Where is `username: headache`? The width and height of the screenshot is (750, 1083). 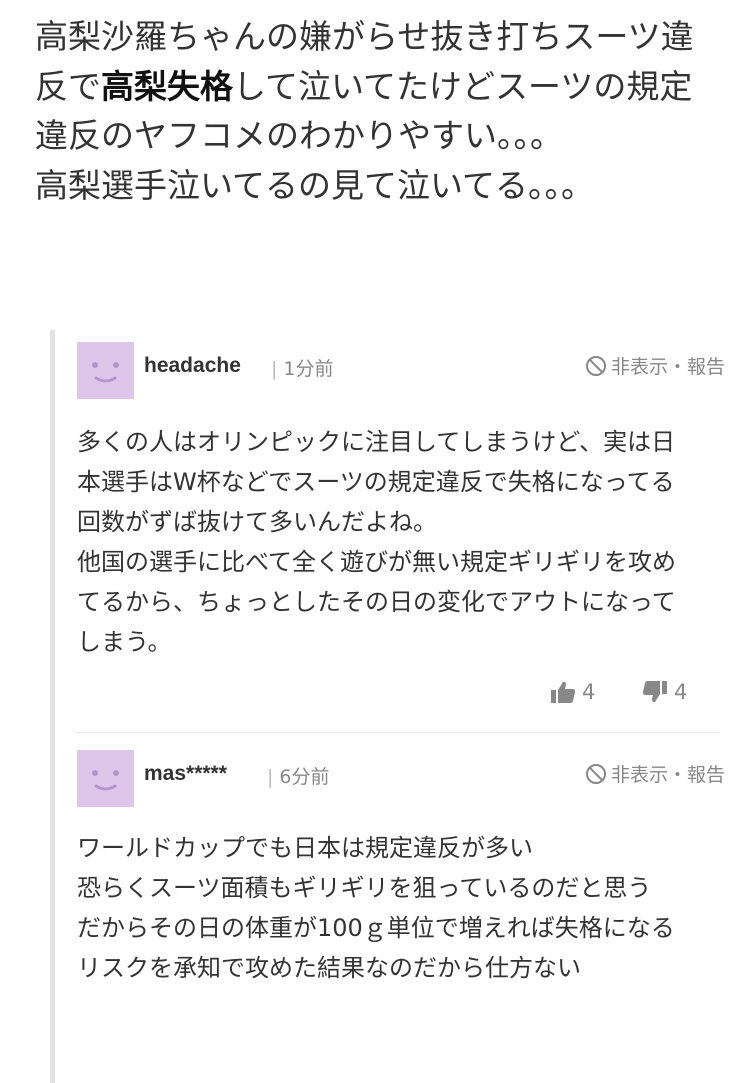 username: headache is located at coordinates (192, 366).